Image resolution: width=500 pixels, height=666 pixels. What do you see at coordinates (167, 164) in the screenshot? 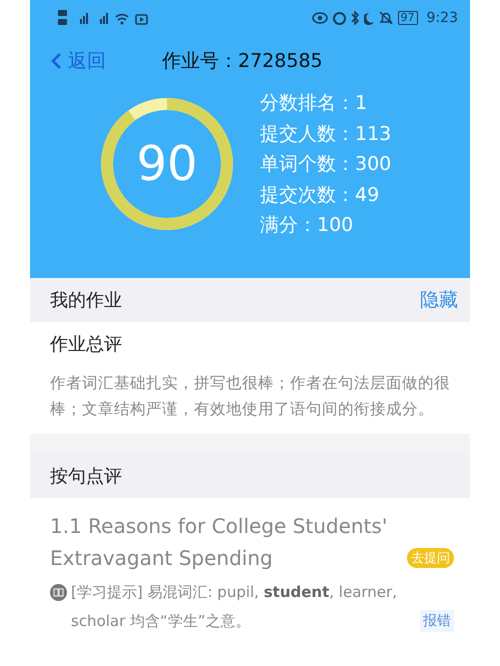
I see `score-value: 90` at bounding box center [167, 164].